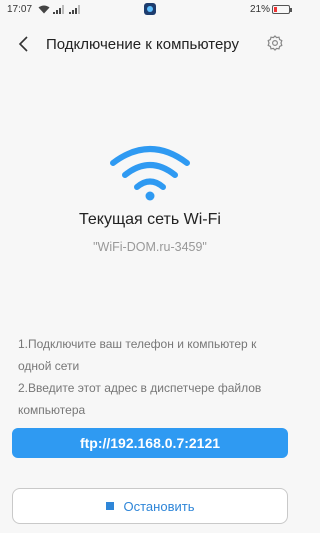  Describe the element at coordinates (142, 44) in the screenshot. I see `page-title: Подключение к компьютеру` at that location.